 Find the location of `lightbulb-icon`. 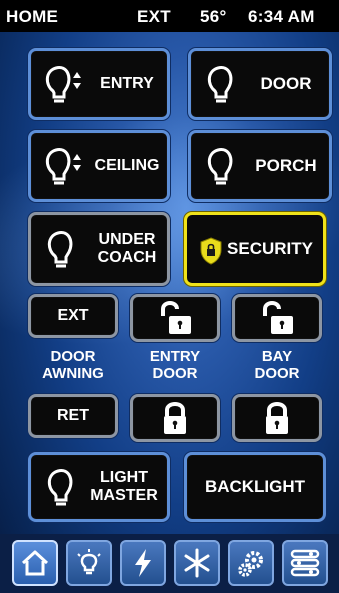

lightbulb-icon is located at coordinates (89, 562).